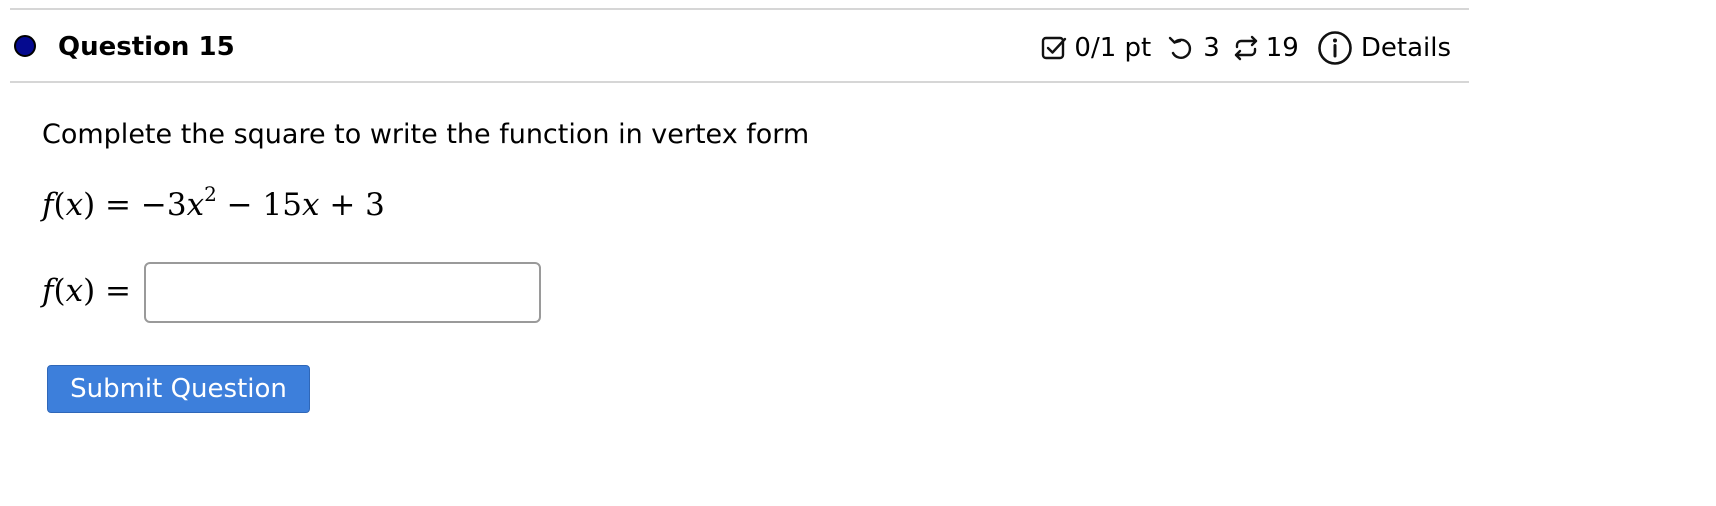 The width and height of the screenshot is (1716, 506). What do you see at coordinates (1181, 48) in the screenshot?
I see `retry-icon` at bounding box center [1181, 48].